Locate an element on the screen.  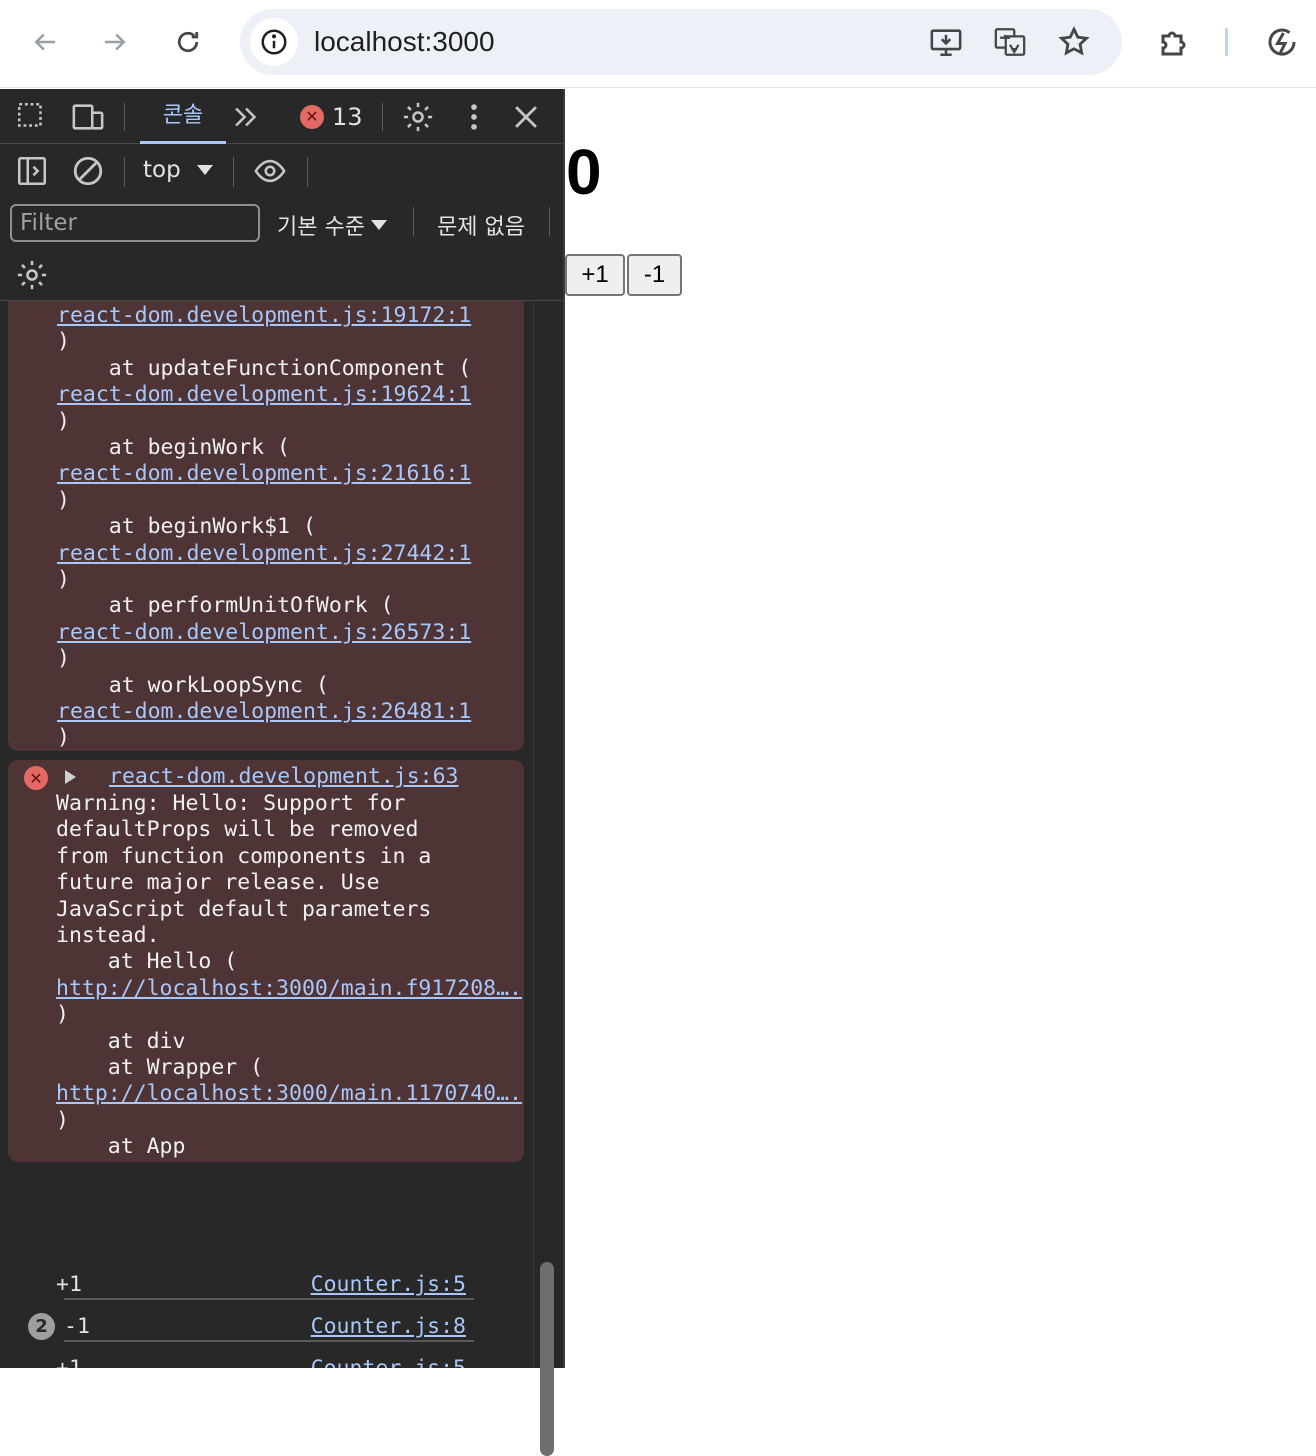
url-text: localhost:3000 is located at coordinates (404, 42).